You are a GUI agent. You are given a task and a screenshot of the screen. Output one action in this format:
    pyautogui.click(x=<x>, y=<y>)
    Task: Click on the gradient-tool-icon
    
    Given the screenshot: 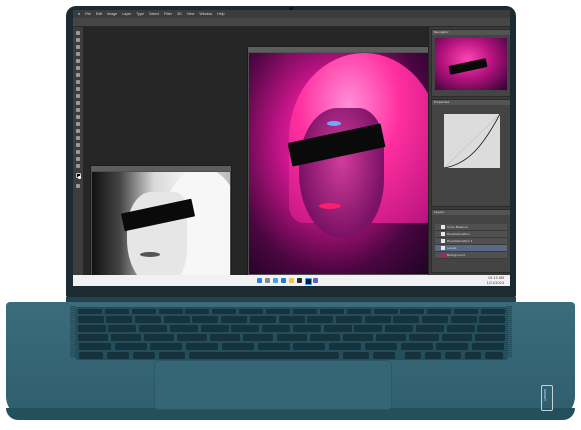 What is the action you would take?
    pyautogui.click(x=78, y=110)
    